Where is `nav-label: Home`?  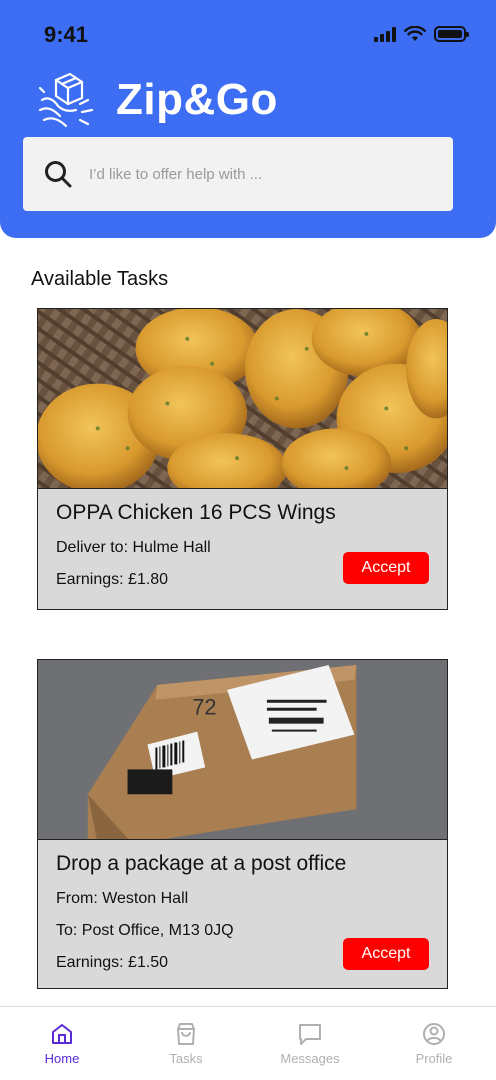
nav-label: Home is located at coordinates (62, 1058).